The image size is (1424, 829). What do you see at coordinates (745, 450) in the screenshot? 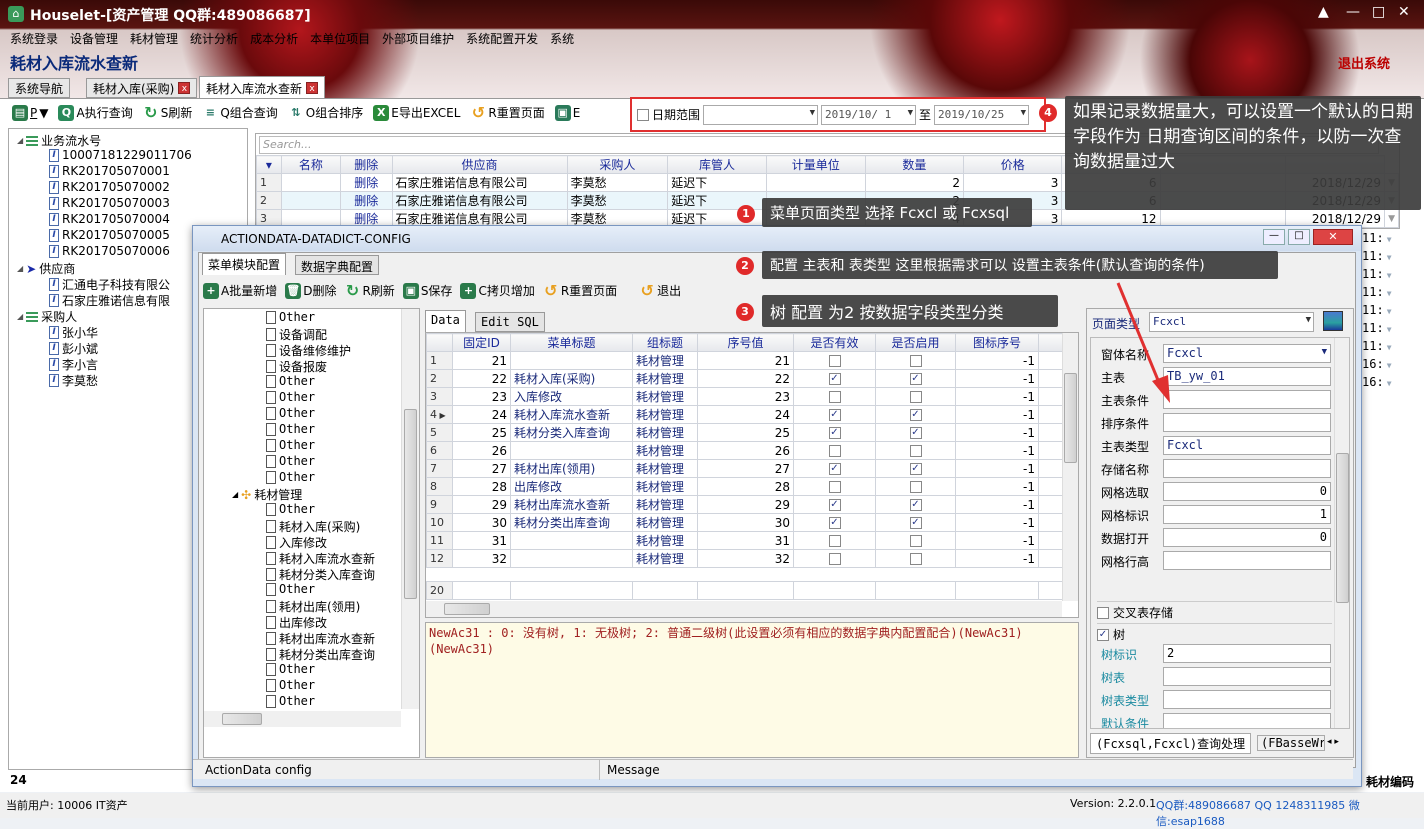
I see `cell-seq: 26` at bounding box center [745, 450].